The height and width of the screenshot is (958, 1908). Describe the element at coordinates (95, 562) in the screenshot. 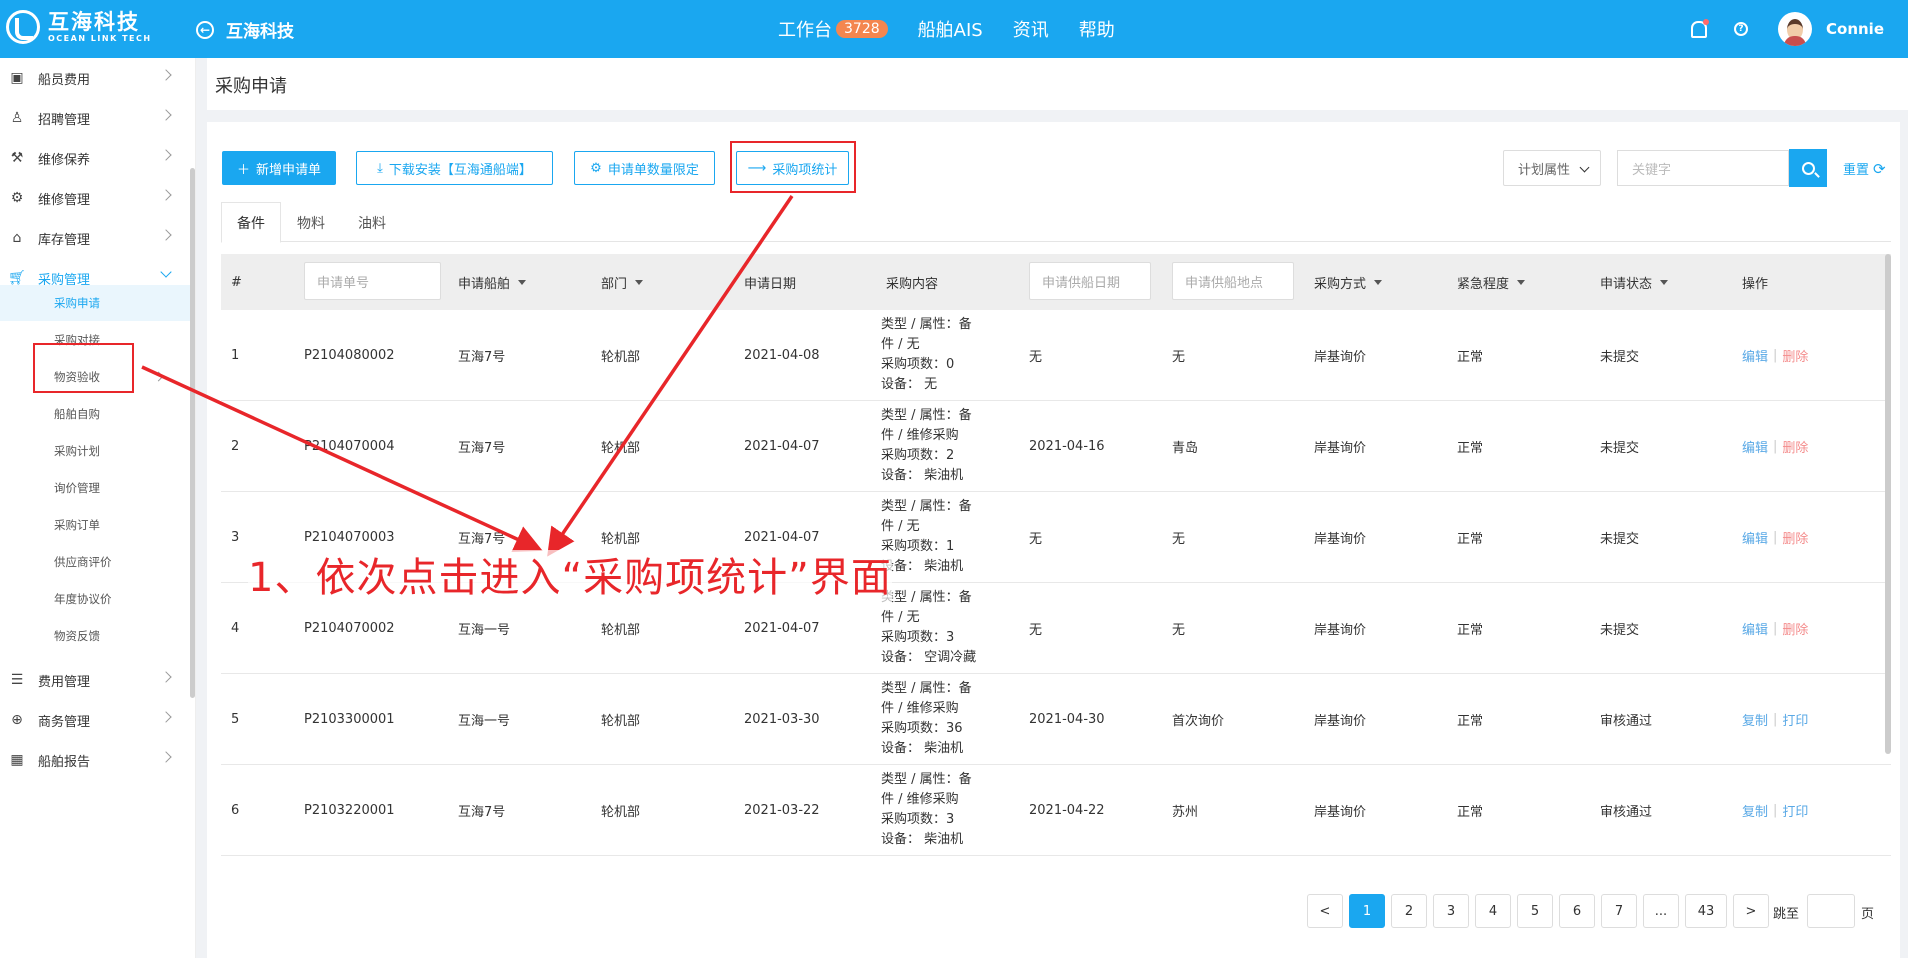

I see `sidebar-subitem-supplier-review: 供应商评价` at that location.